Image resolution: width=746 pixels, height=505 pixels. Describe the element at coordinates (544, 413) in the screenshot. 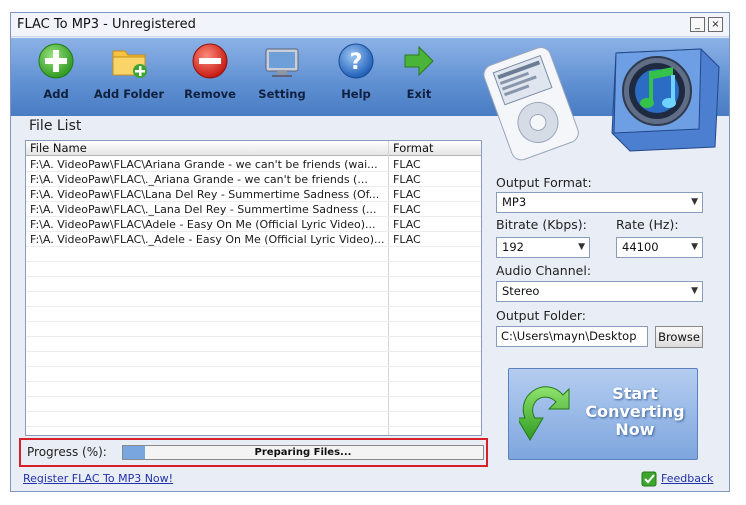

I see `convert-arrow-icon` at that location.